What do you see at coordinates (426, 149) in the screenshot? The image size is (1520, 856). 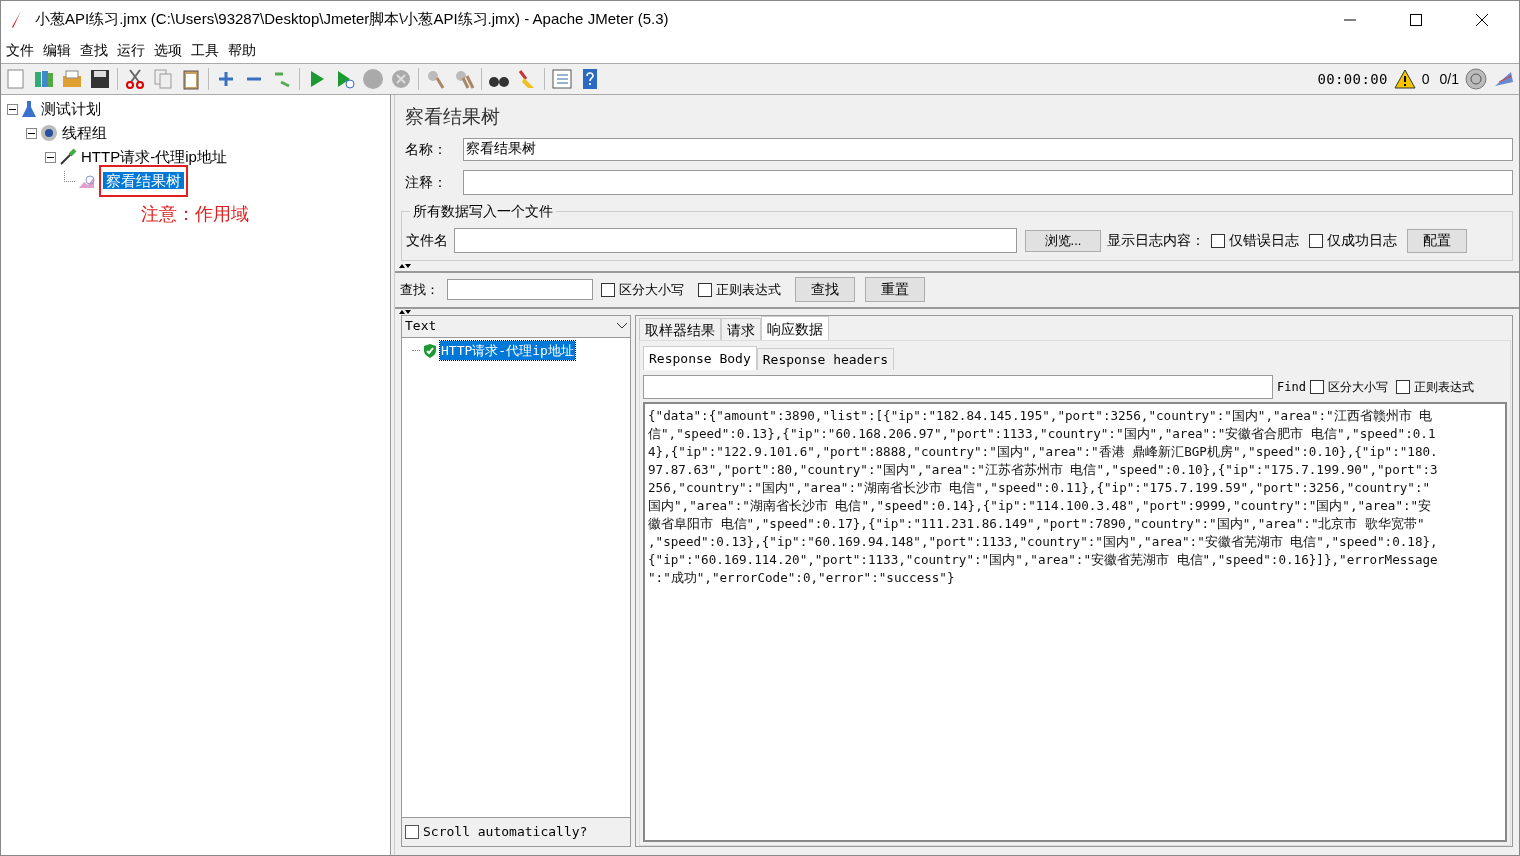 I see `name-label: 名称：` at bounding box center [426, 149].